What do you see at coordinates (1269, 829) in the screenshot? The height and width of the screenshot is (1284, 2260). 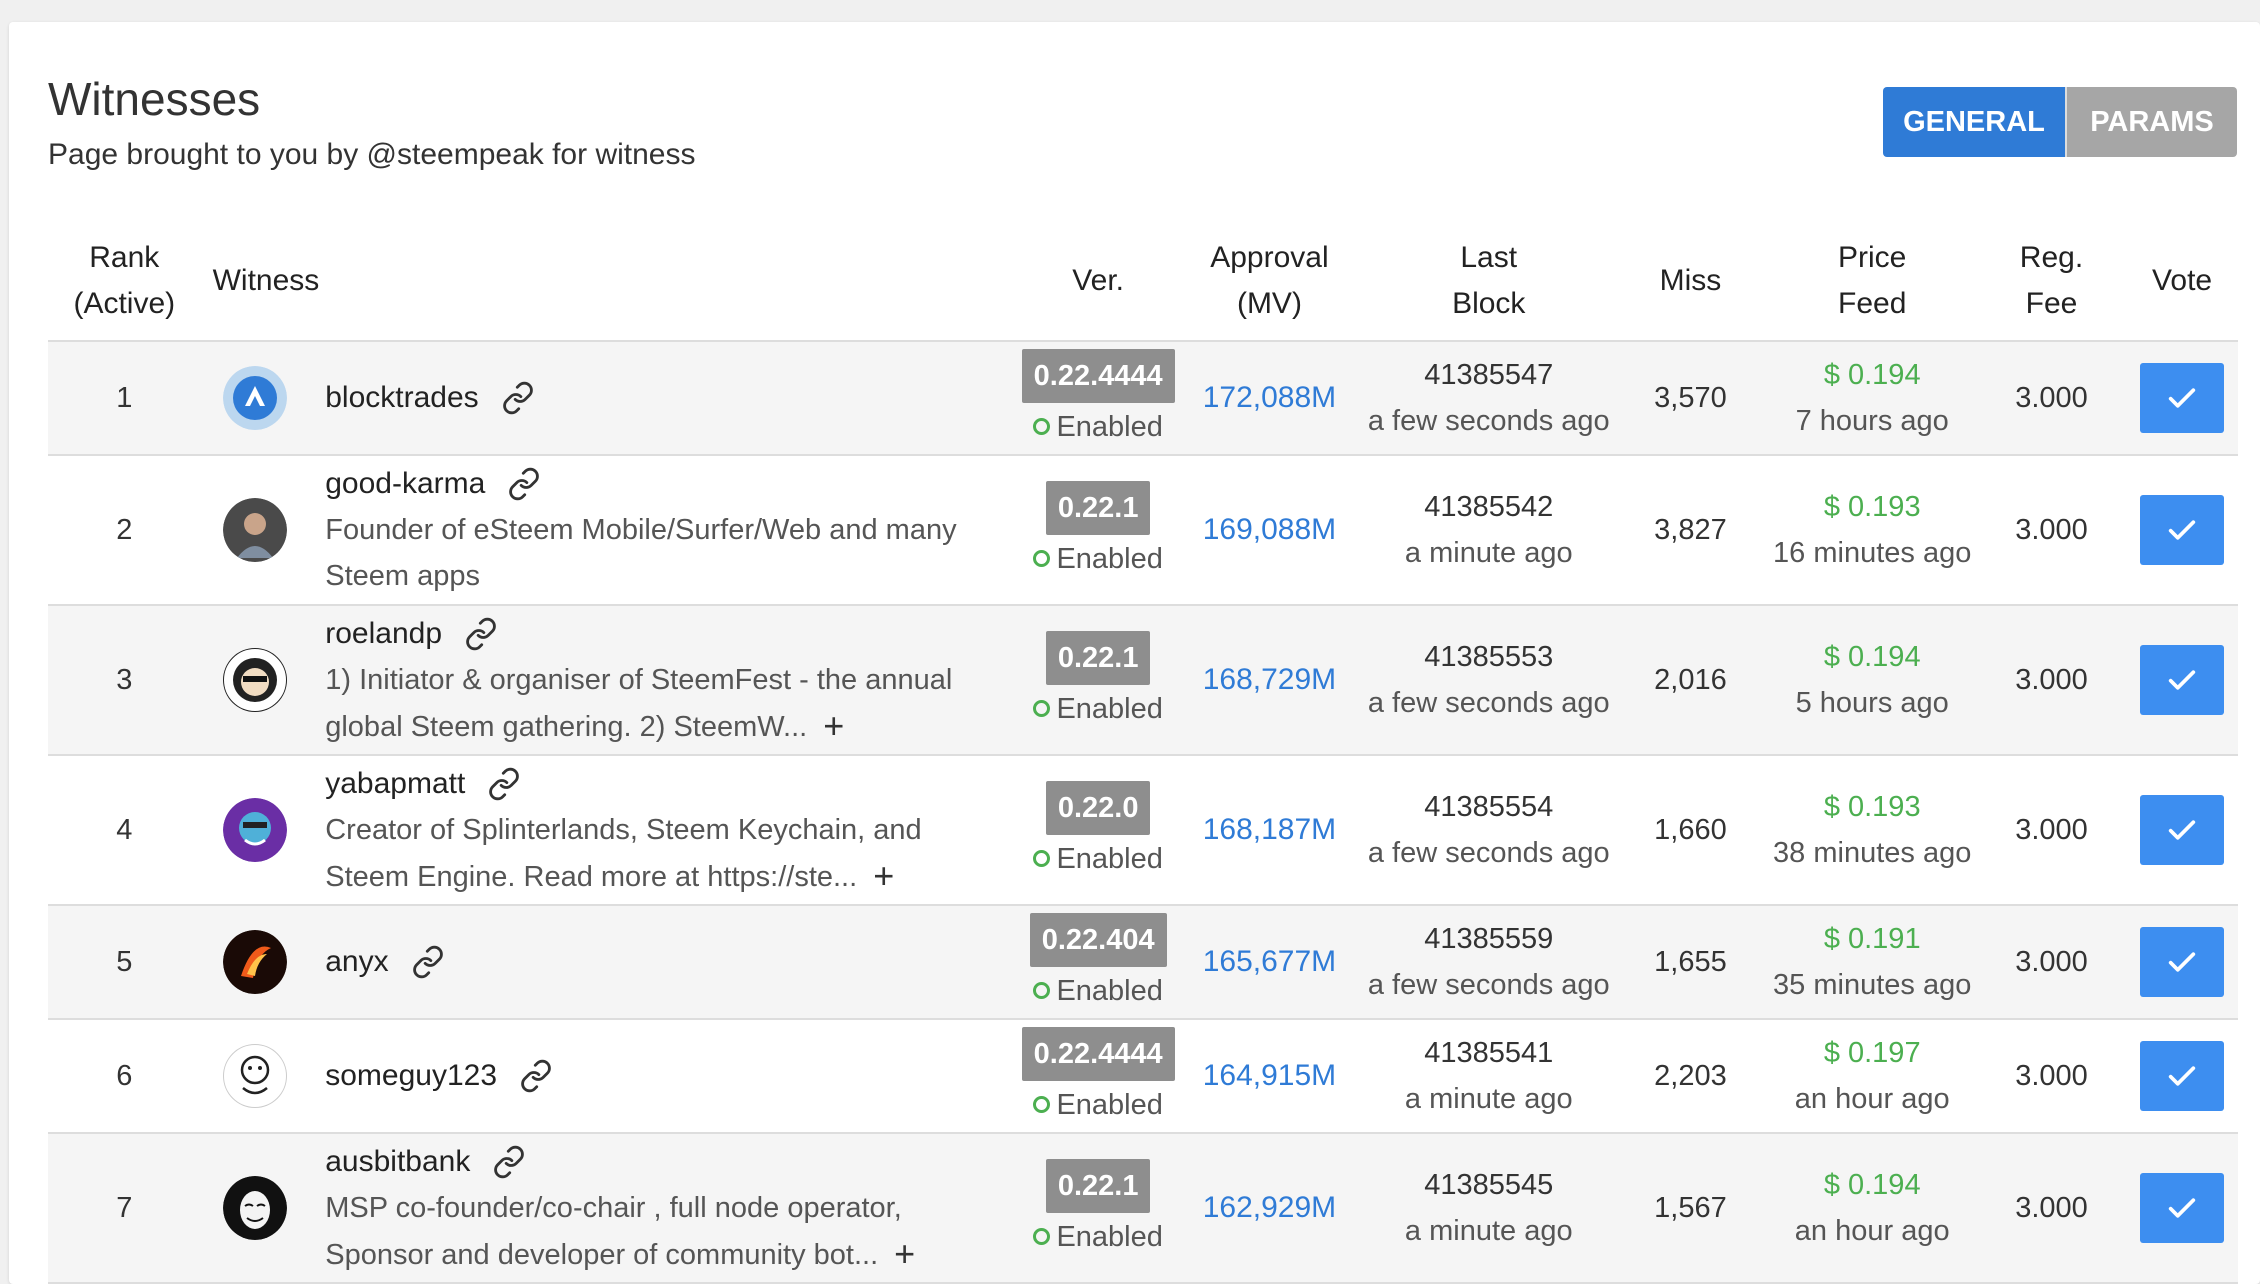 I see `approval-link: 168,187M` at bounding box center [1269, 829].